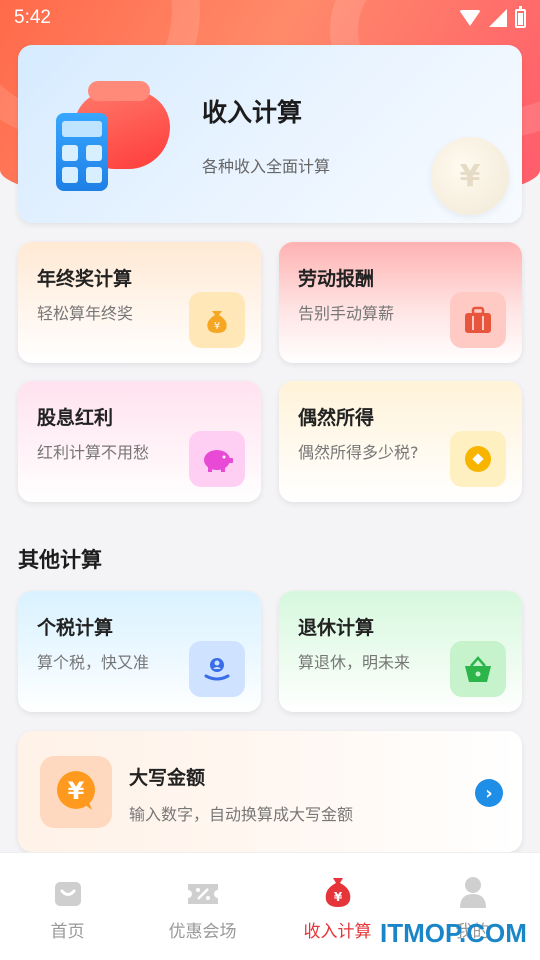  I want to click on tile-title: 股息红利, so click(75, 418).